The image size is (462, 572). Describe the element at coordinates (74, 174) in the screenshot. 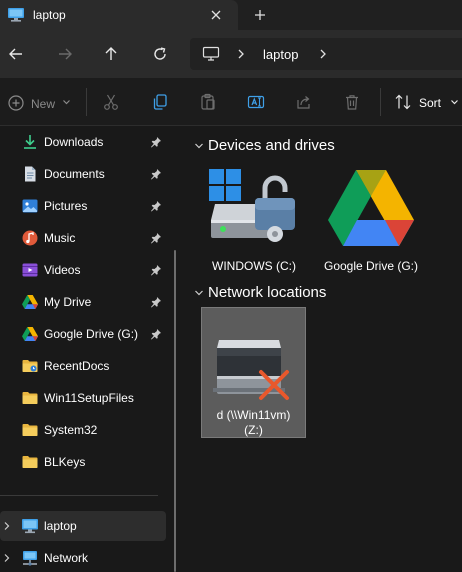

I see `sidebar-item-label: Documents` at that location.